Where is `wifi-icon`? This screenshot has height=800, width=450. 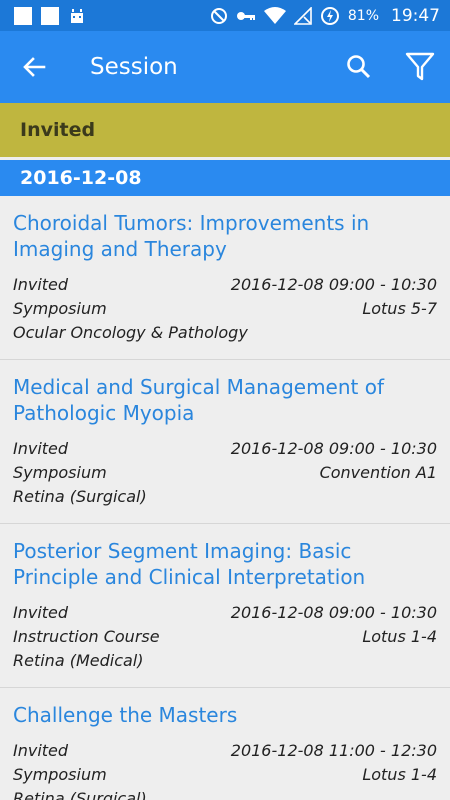 wifi-icon is located at coordinates (274, 15).